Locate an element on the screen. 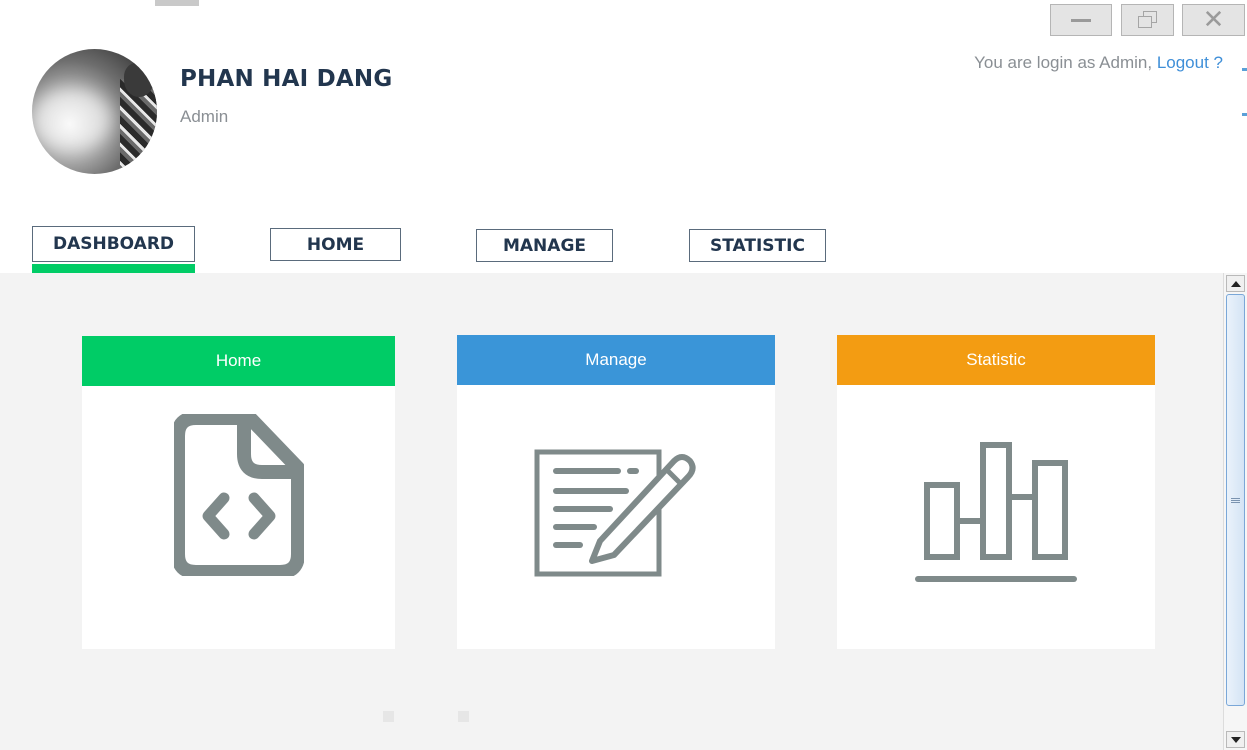 The width and height of the screenshot is (1247, 750). tab-home: HOME is located at coordinates (335, 244).